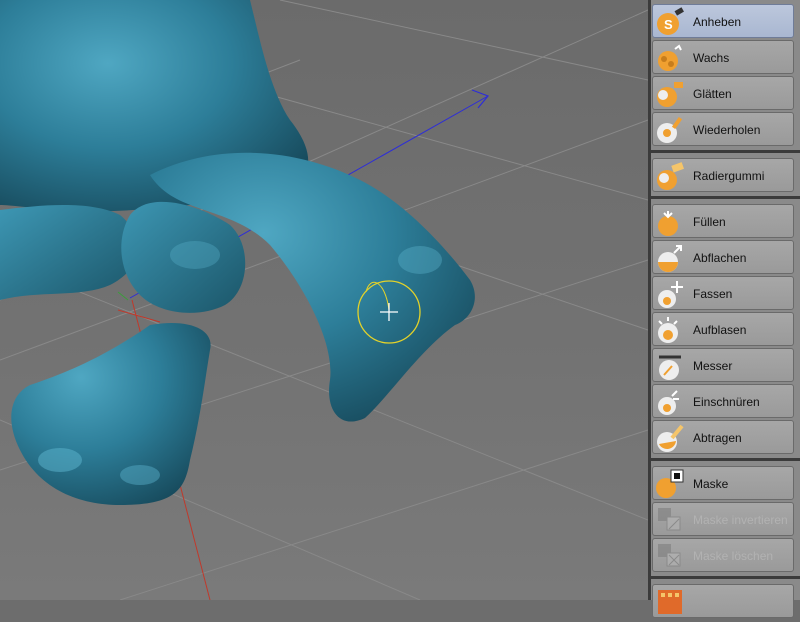 The width and height of the screenshot is (800, 622). Describe the element at coordinates (670, 484) in the screenshot. I see `maske-brush-icon` at that location.